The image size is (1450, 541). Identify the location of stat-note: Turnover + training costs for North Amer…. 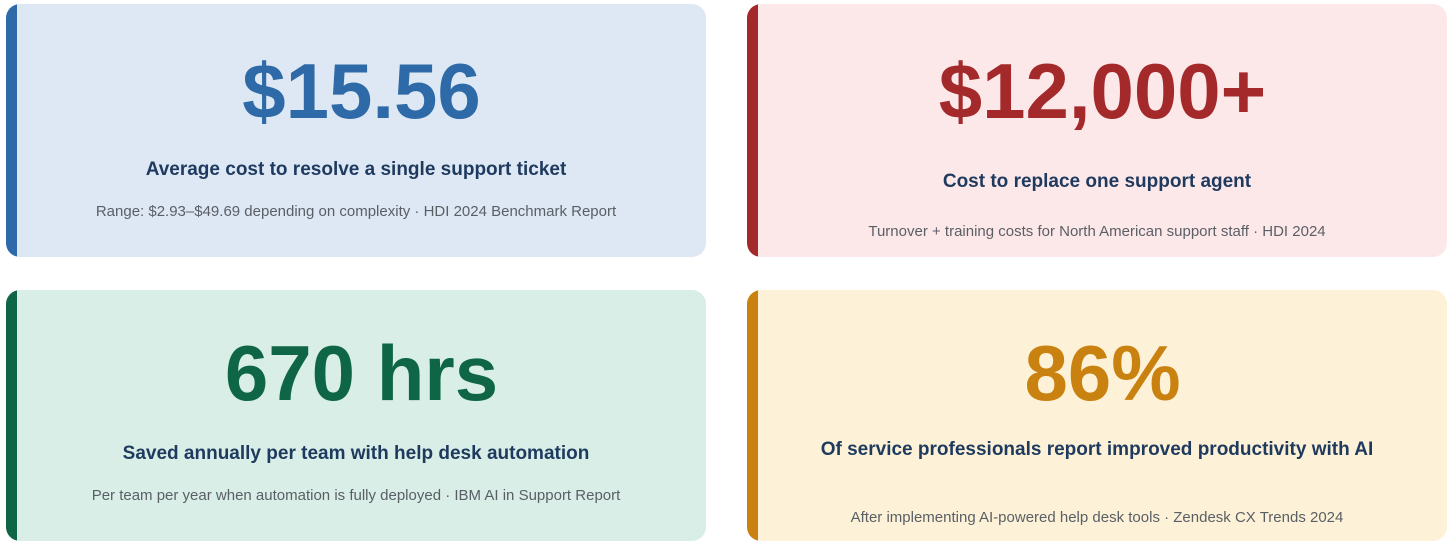
(1097, 231).